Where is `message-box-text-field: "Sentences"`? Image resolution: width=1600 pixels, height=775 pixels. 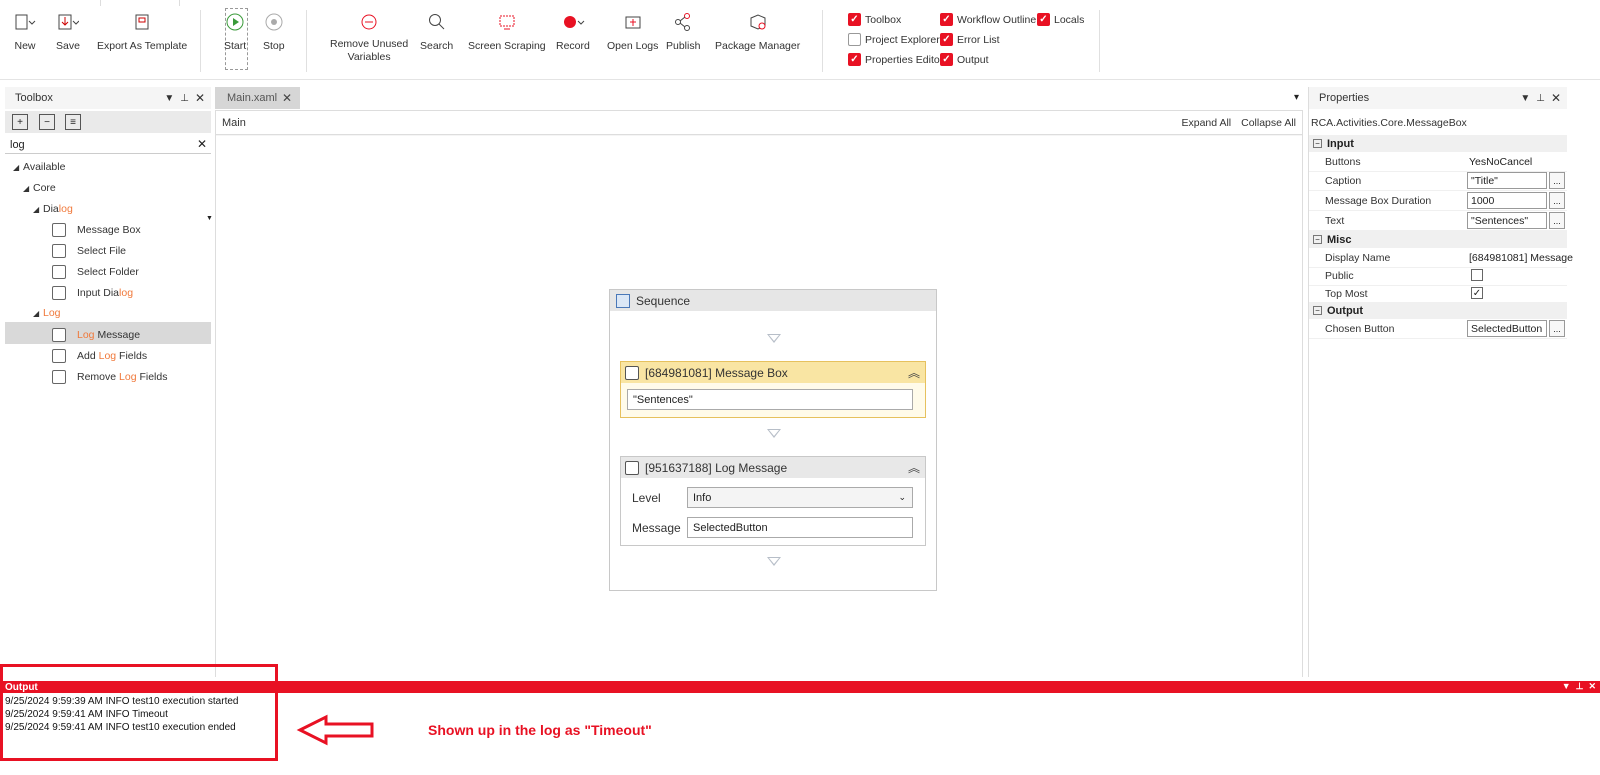
message-box-text-field: "Sentences" is located at coordinates (770, 399).